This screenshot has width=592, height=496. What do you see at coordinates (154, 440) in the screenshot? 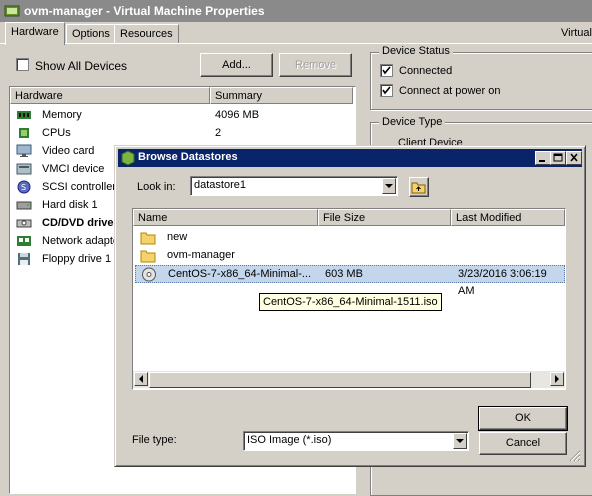
I see `file-type-label: File type:` at bounding box center [154, 440].